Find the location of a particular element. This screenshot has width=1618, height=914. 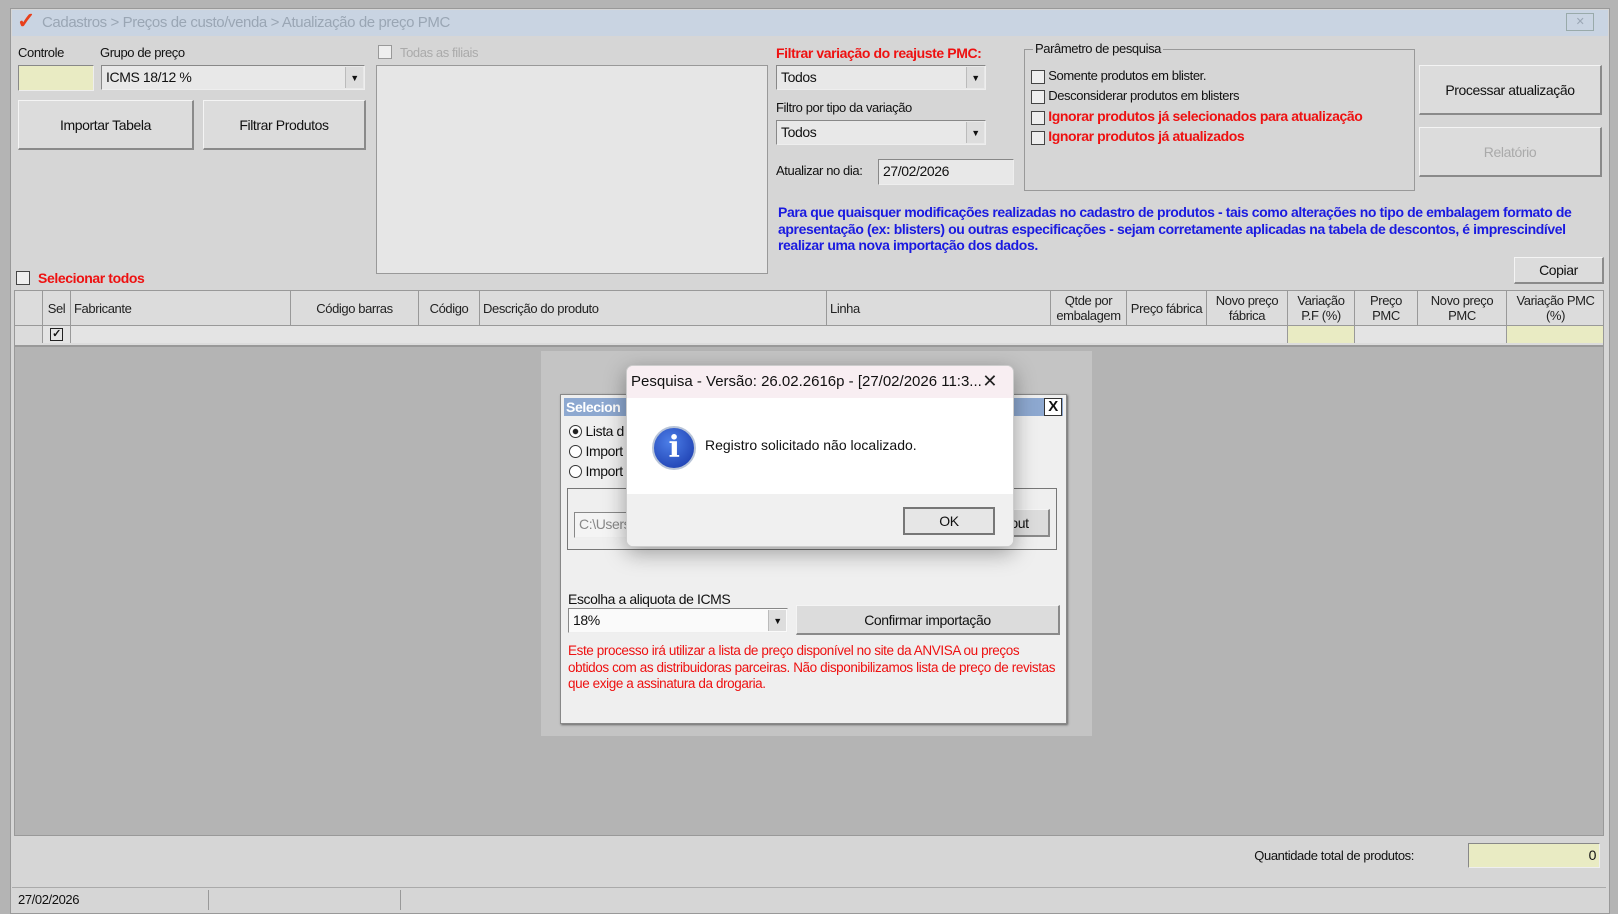

todas-filiais-checkbox is located at coordinates (385, 52).